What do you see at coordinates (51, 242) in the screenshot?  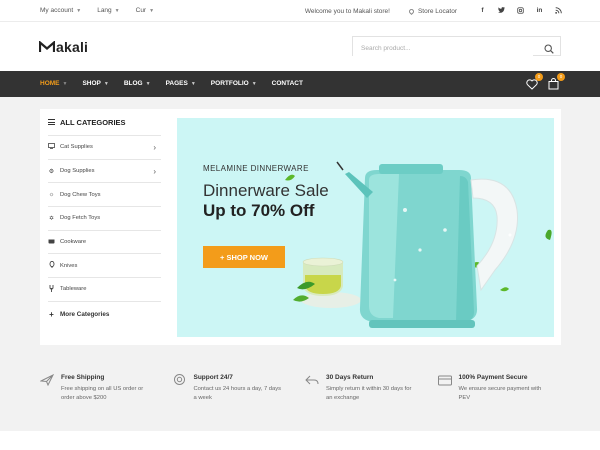 I see `pot-icon` at bounding box center [51, 242].